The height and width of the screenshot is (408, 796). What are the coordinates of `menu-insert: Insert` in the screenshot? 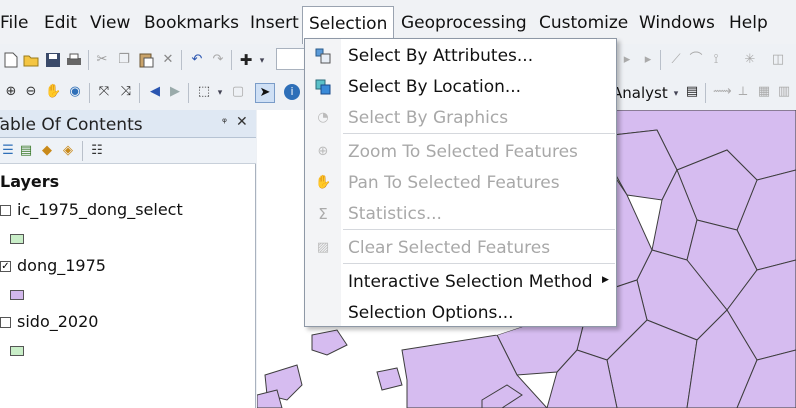 It's located at (274, 23).